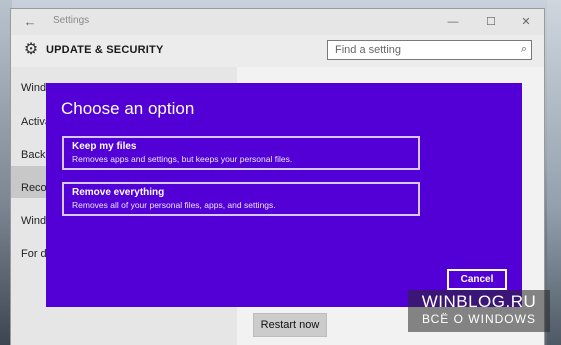 The width and height of the screenshot is (561, 345). I want to click on cancel-button: Cancel, so click(477, 279).